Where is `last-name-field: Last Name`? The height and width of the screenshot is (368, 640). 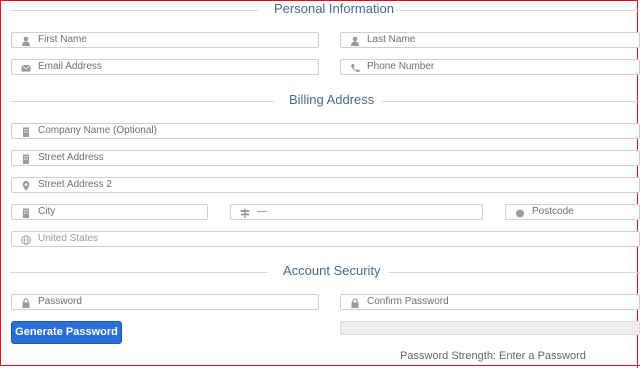 last-name-field: Last Name is located at coordinates (490, 40).